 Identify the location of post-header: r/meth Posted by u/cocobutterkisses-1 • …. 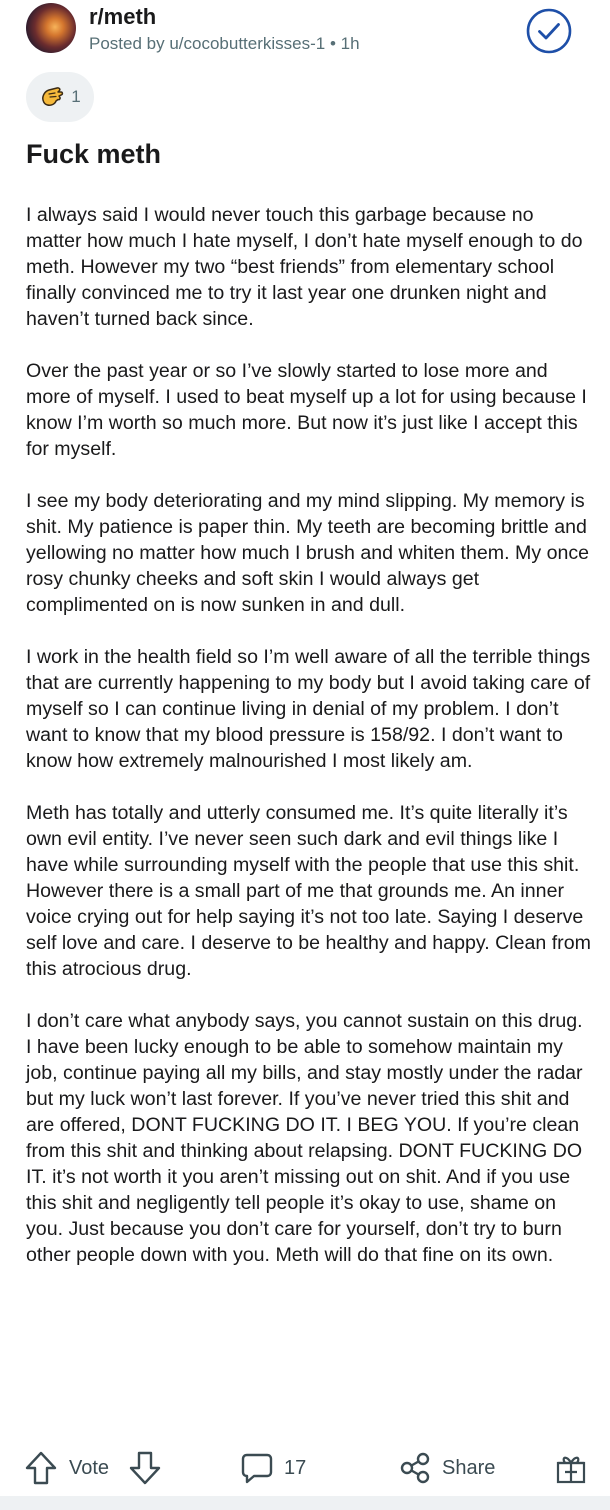
(305, 30).